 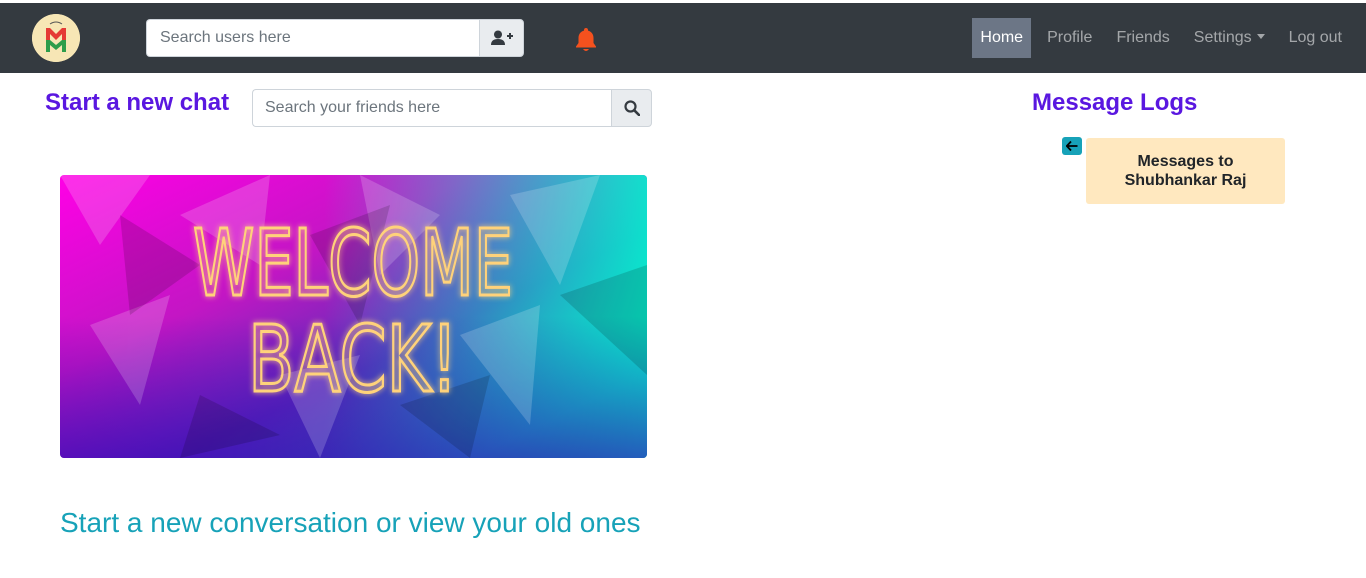 I want to click on start-chat-title: Start a new chat, so click(x=137, y=102).